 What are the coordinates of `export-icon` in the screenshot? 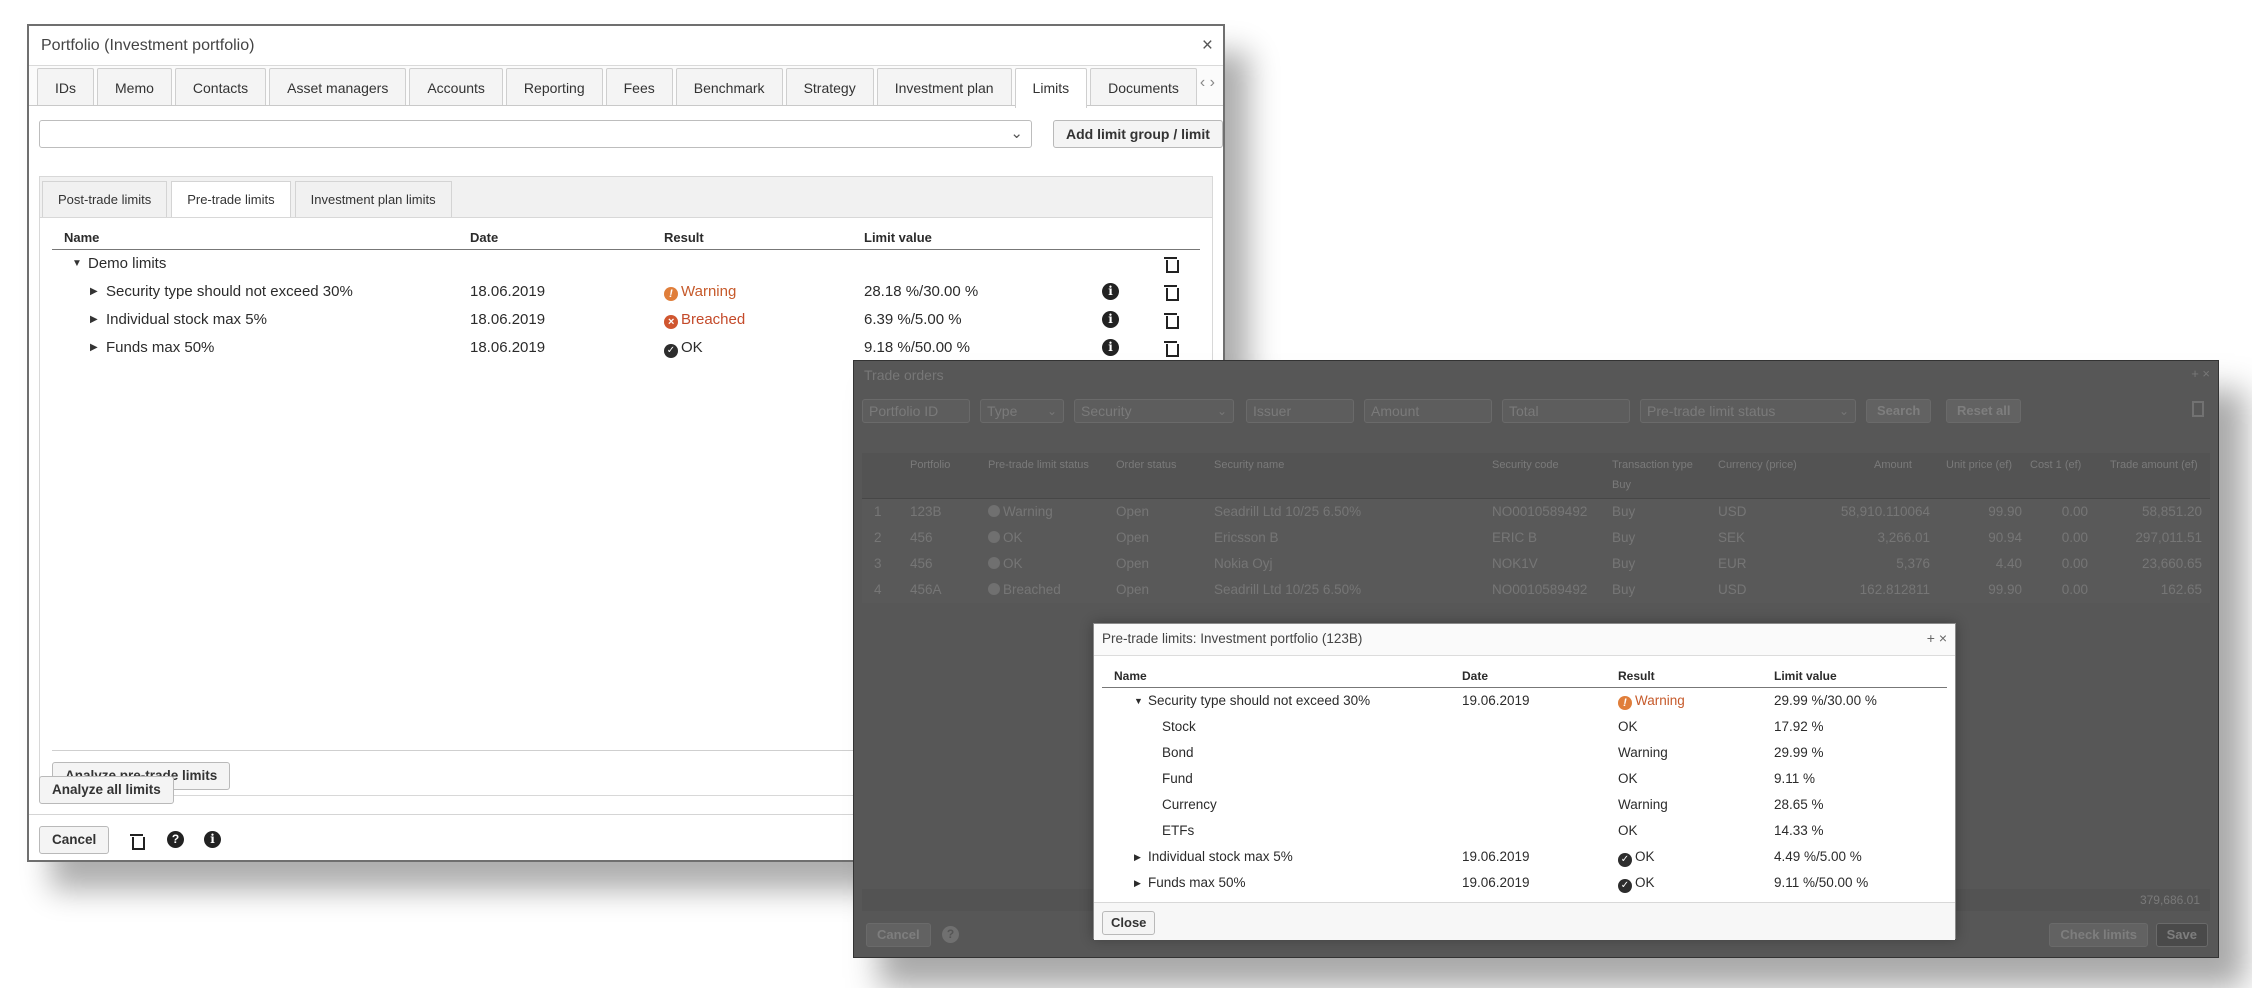 It's located at (2198, 409).